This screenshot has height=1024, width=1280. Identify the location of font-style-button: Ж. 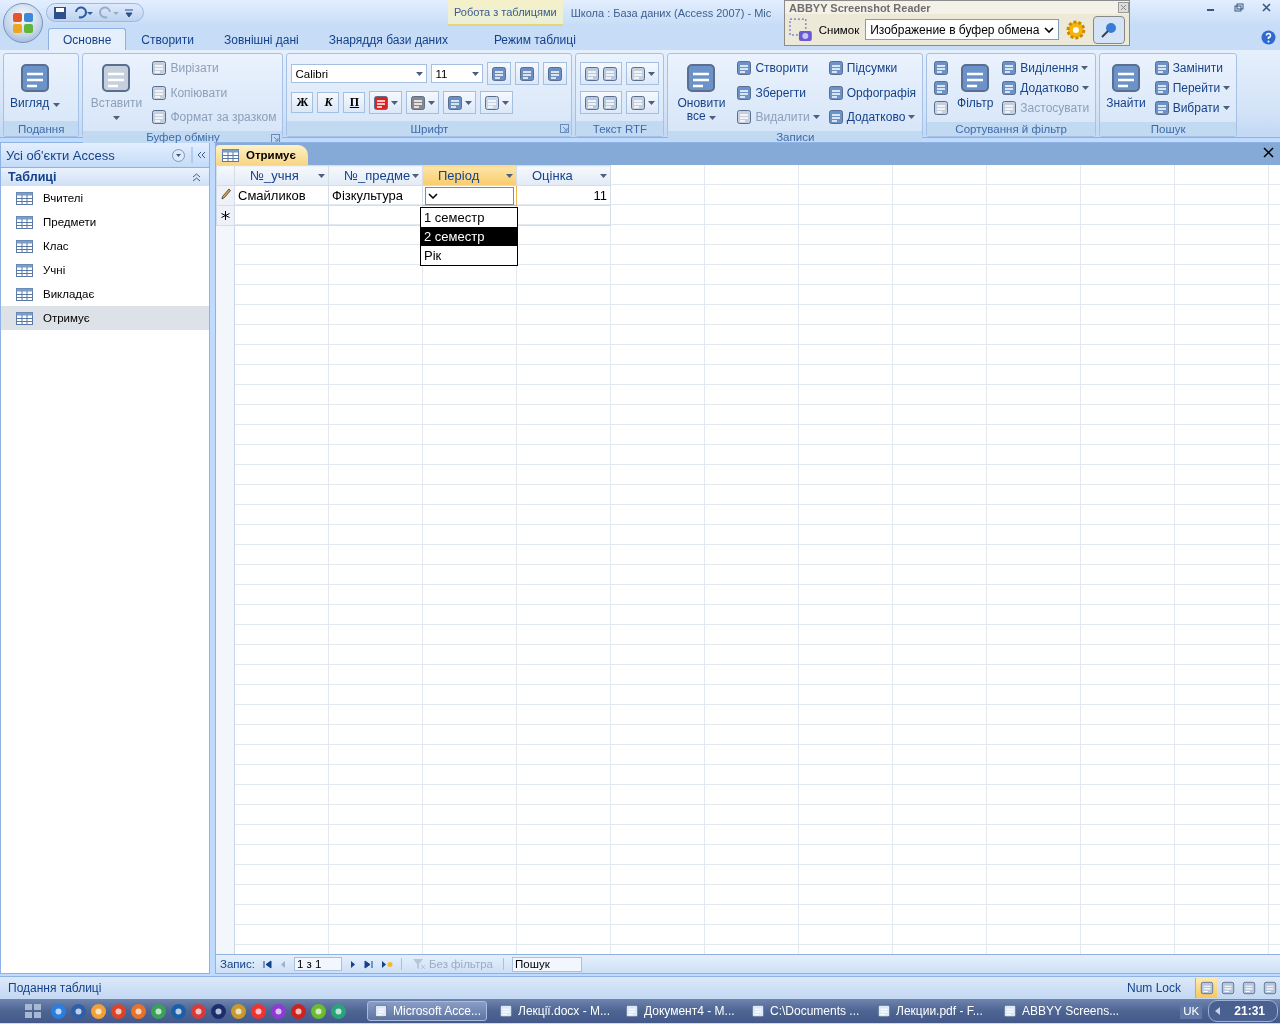
(302, 102).